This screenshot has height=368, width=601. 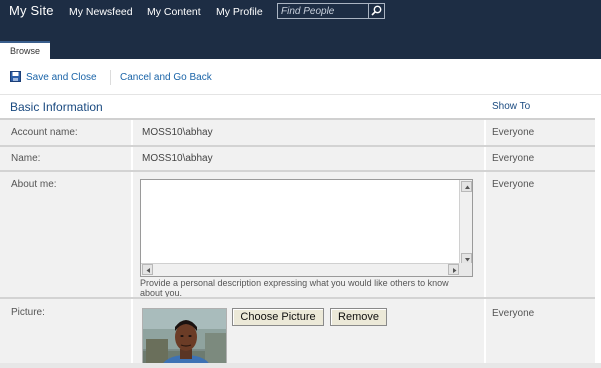 I want to click on account-name-row: Account name: MOSS10\abhay Everyone, so click(x=297, y=132).